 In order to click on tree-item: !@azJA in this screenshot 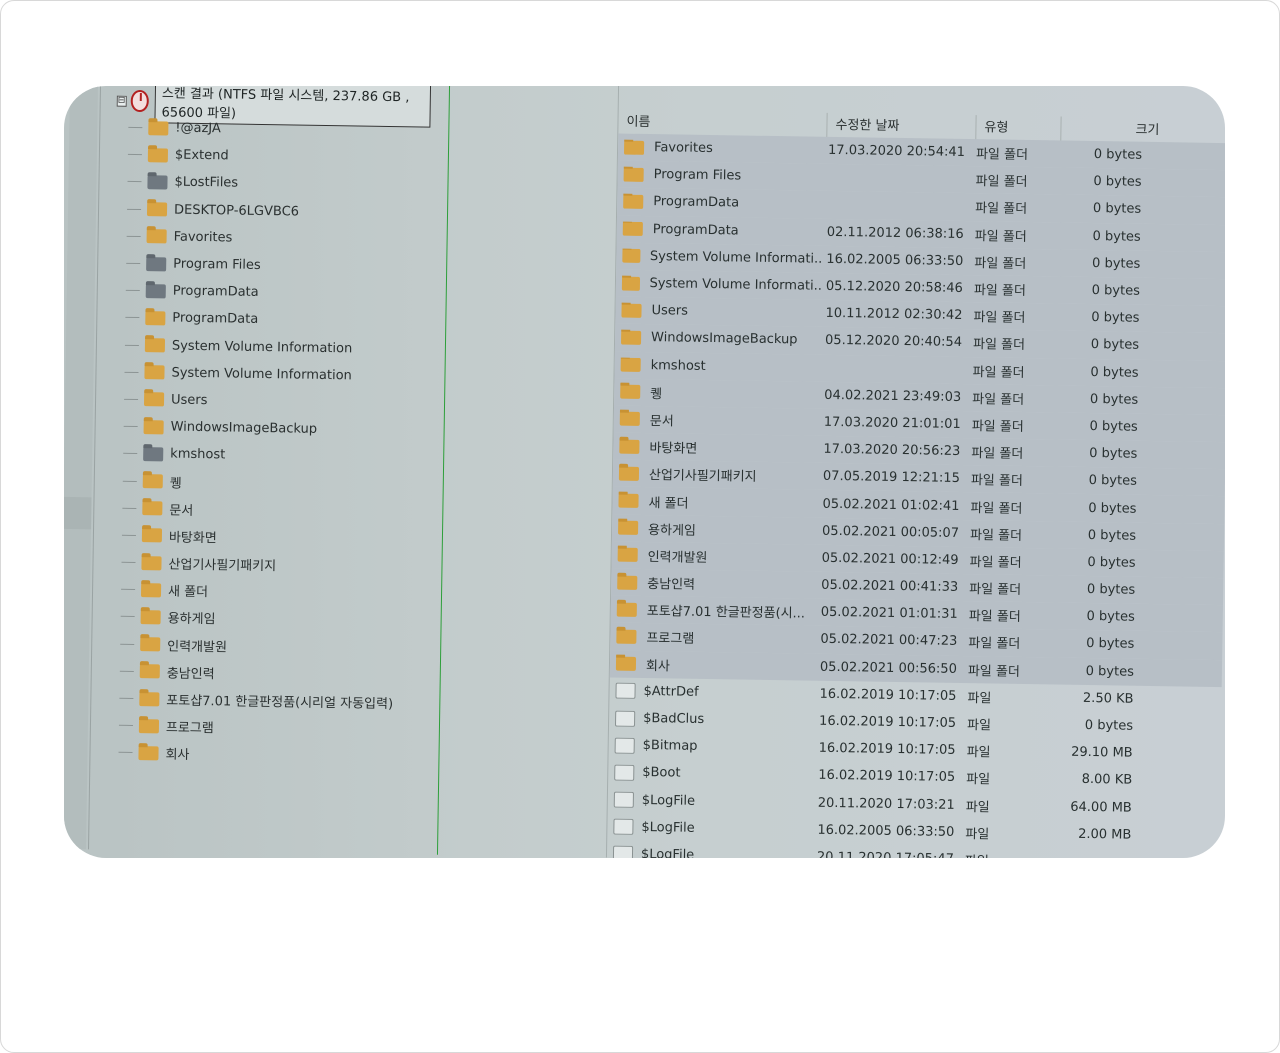, I will do `click(265, 129)`.